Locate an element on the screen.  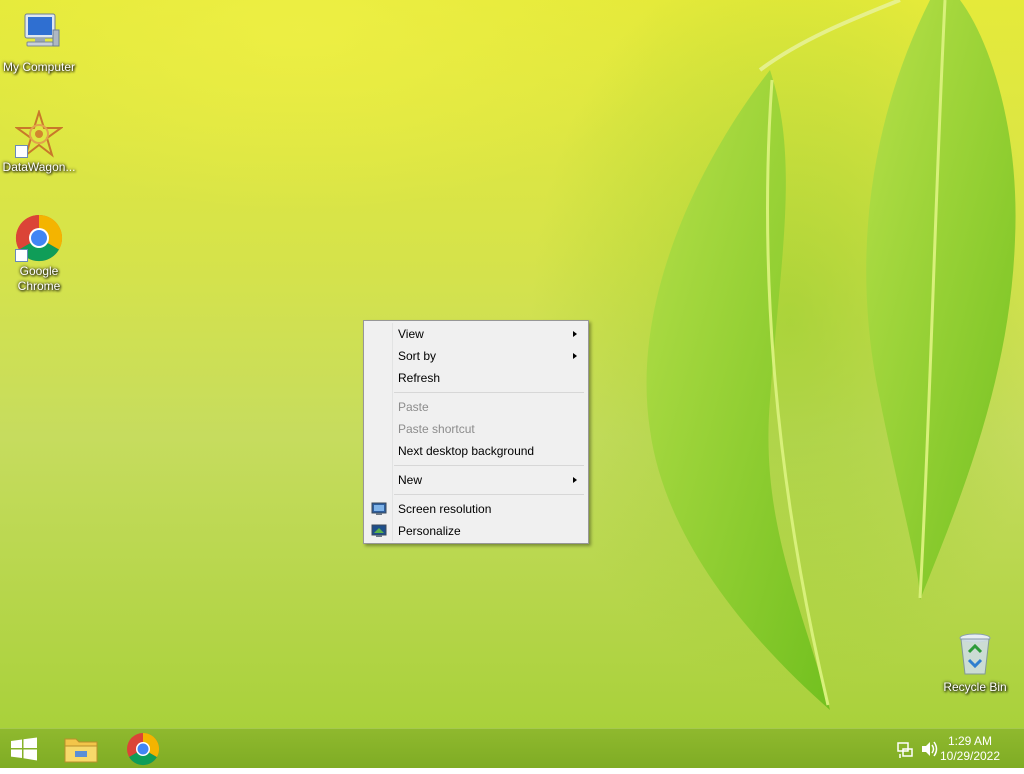
network-icon is located at coordinates (905, 750).